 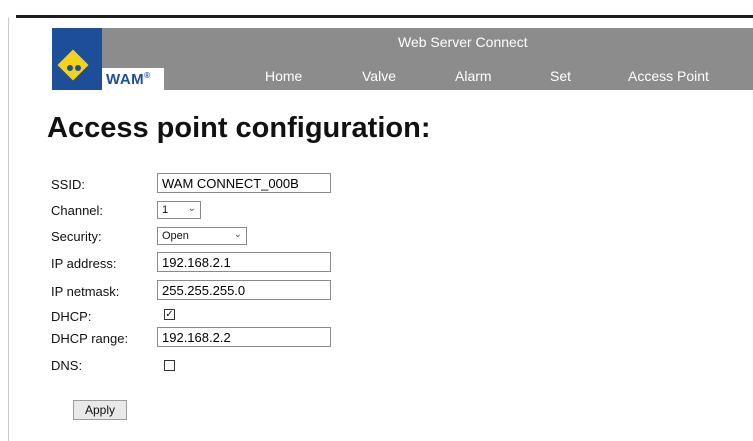 What do you see at coordinates (76, 236) in the screenshot?
I see `security-label: Security:` at bounding box center [76, 236].